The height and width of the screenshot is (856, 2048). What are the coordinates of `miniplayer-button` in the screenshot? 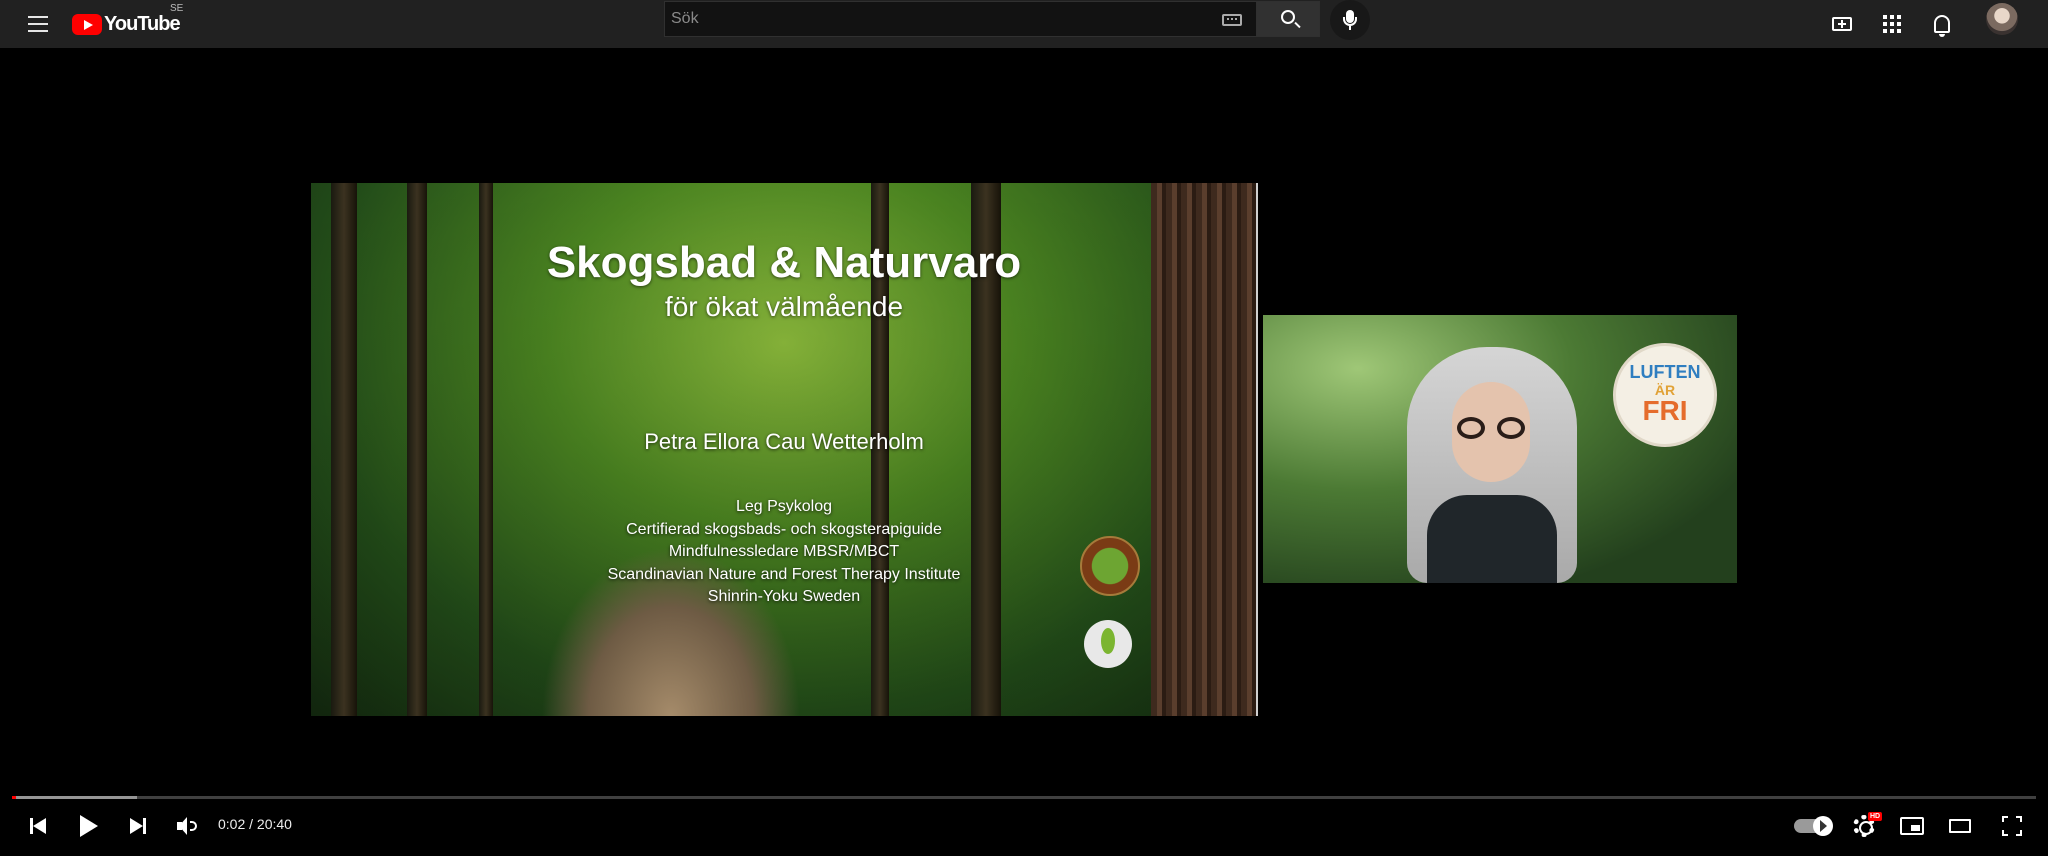 It's located at (1912, 826).